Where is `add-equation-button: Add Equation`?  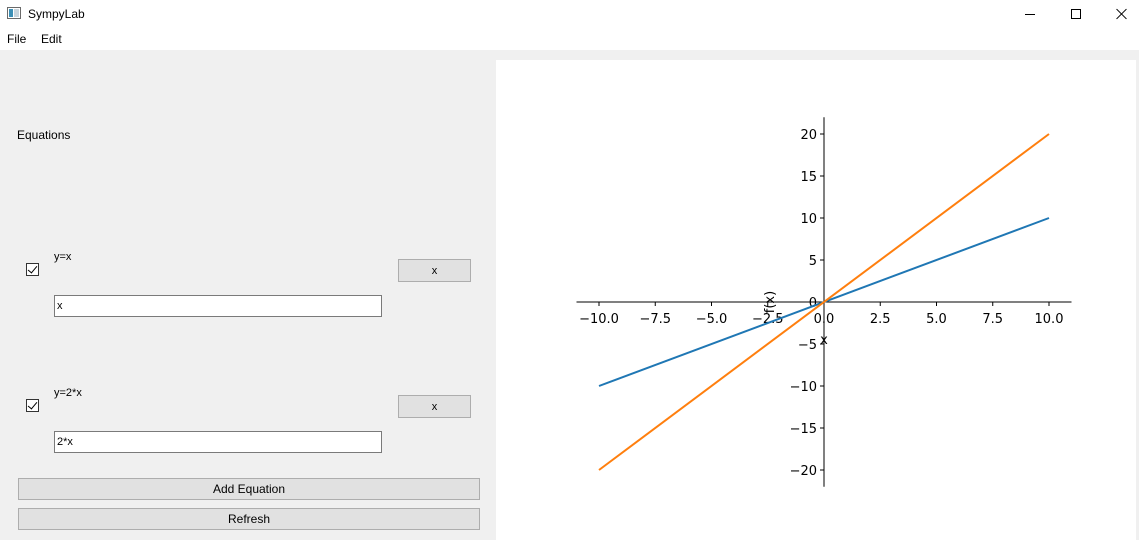
add-equation-button: Add Equation is located at coordinates (249, 489).